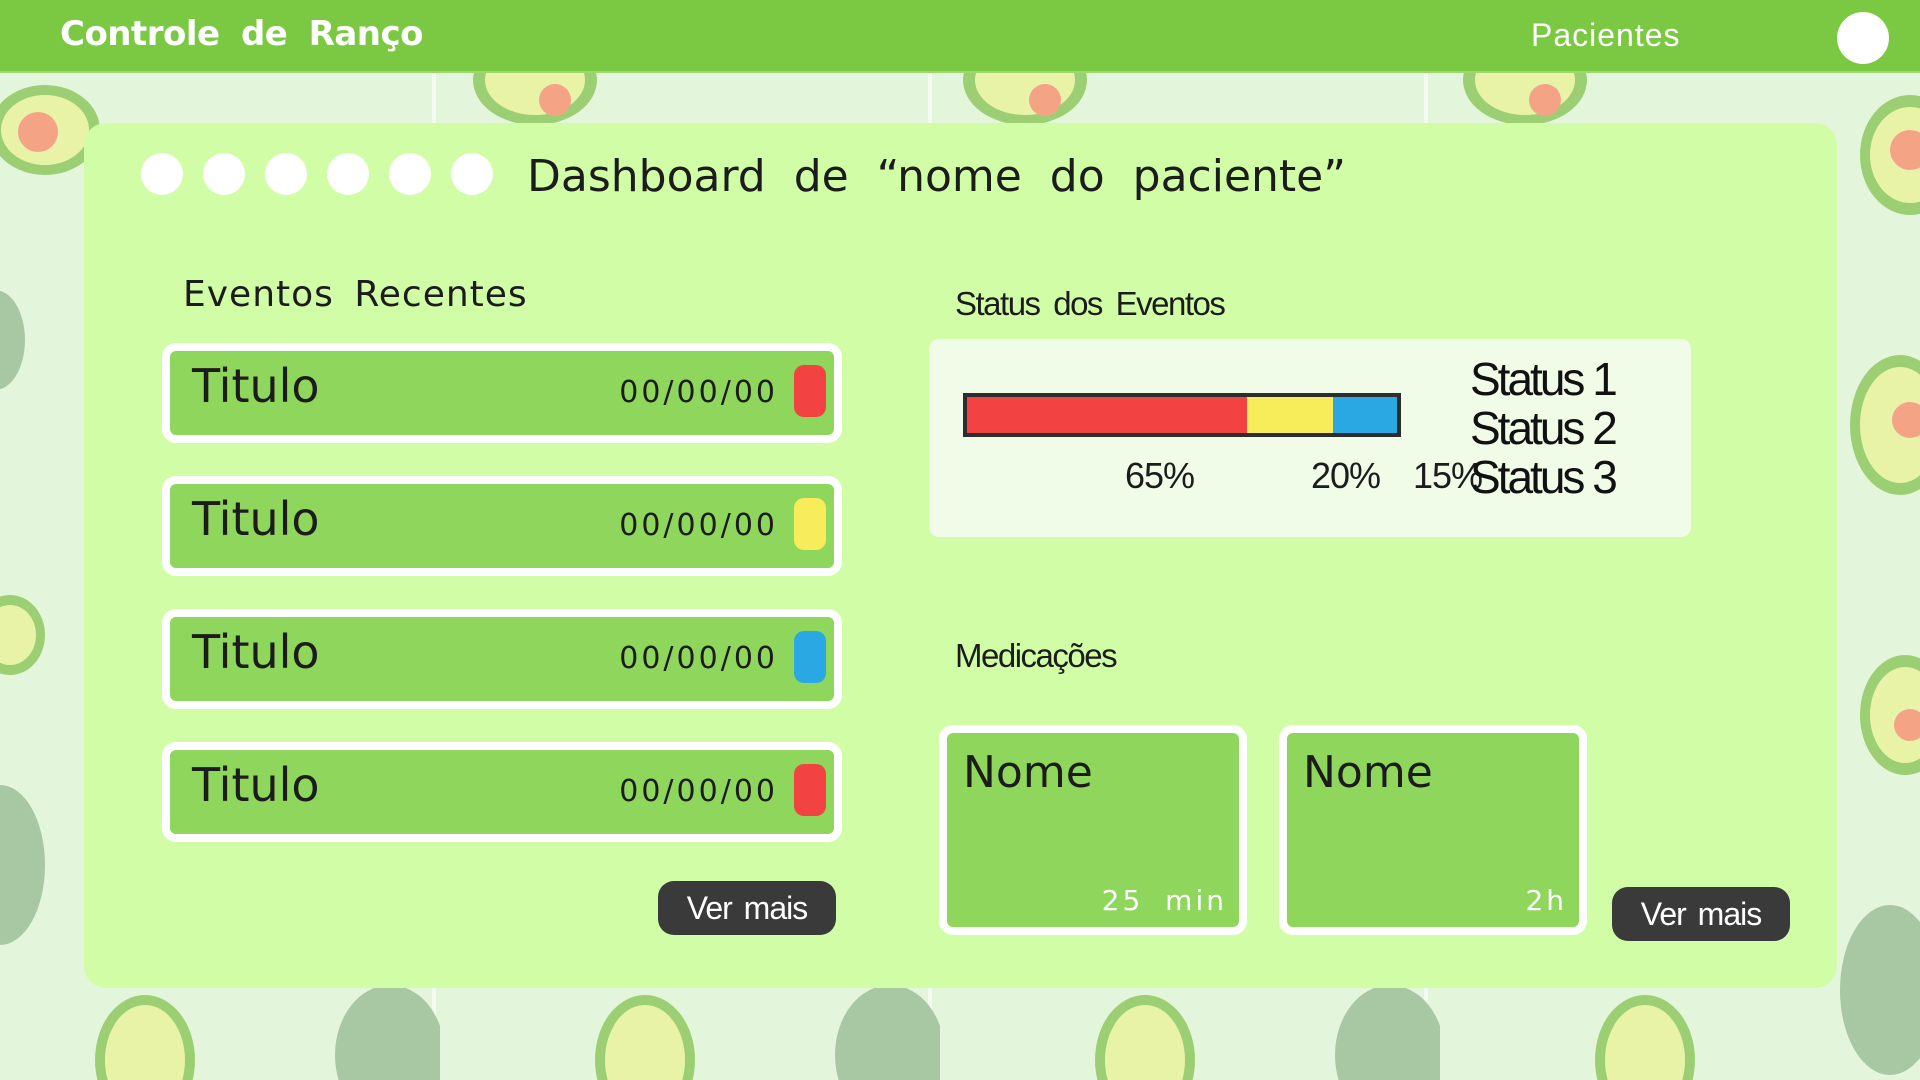  I want to click on status-legend: Status 1 Status 2 Status 3, so click(1544, 428).